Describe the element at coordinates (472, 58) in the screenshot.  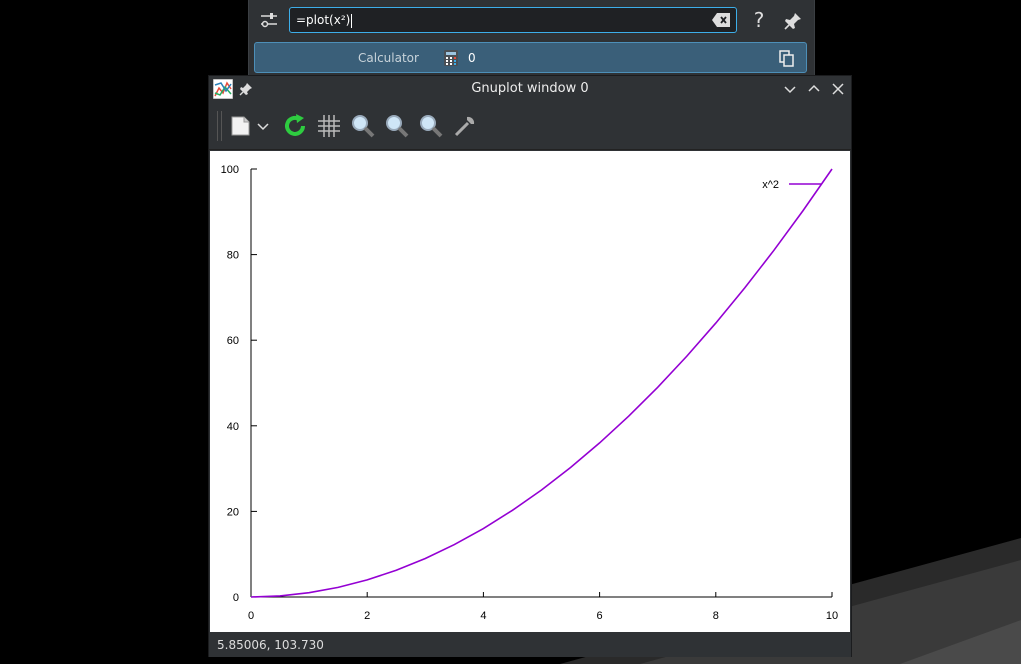
I see `result-value: 0` at that location.